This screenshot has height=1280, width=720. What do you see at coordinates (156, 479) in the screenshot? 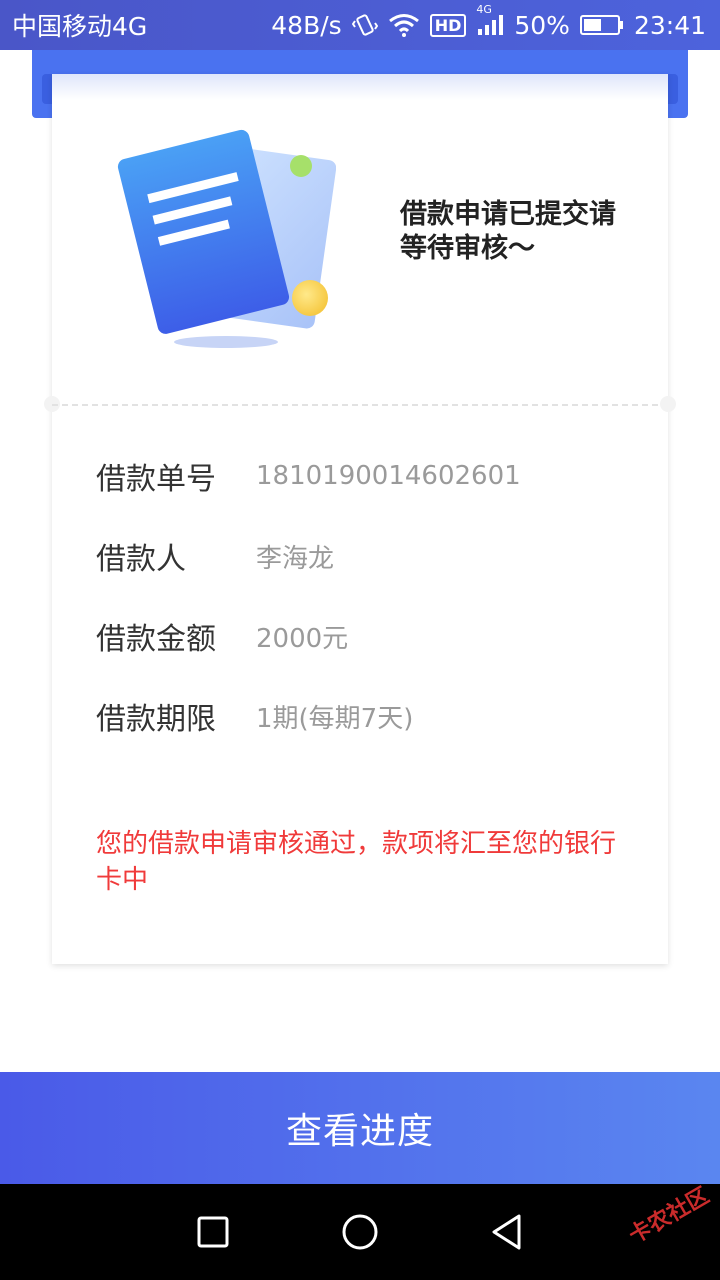
I see `row-label: 借款单号` at bounding box center [156, 479].